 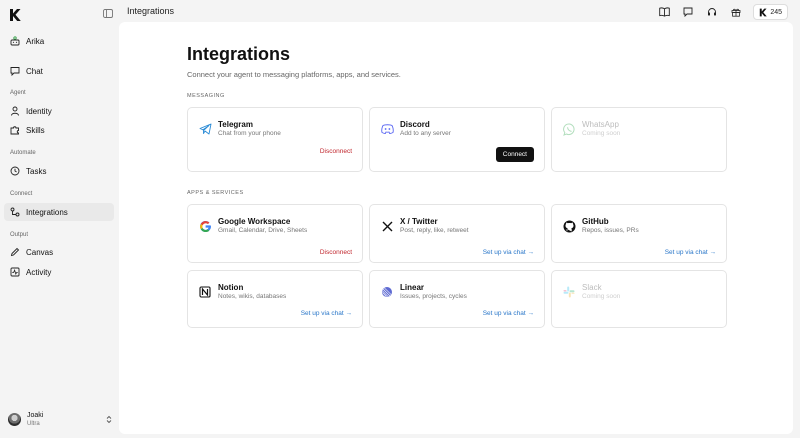 What do you see at coordinates (23, 153) in the screenshot?
I see `section-label-automate: Automate` at bounding box center [23, 153].